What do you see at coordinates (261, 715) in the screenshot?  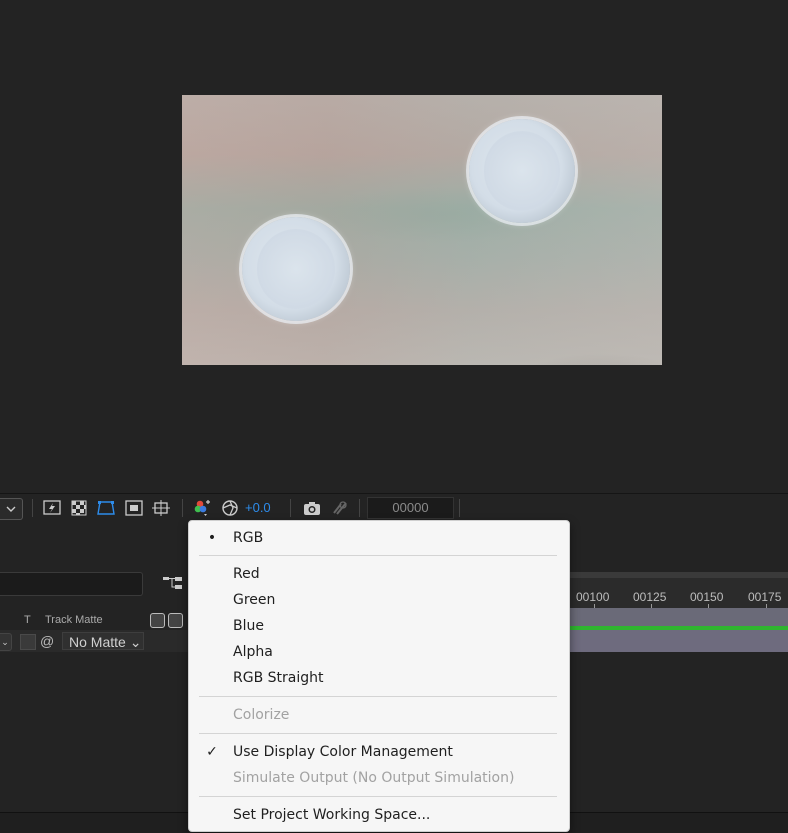 I see `menu-item-colorize: Colorize` at bounding box center [261, 715].